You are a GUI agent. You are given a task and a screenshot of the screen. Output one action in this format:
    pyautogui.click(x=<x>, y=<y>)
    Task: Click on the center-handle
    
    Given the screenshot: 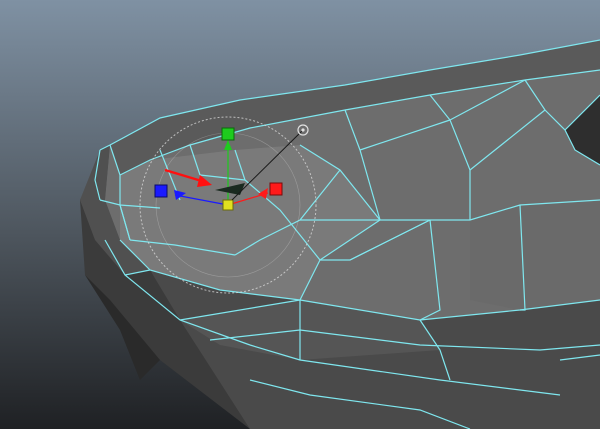 What is the action you would take?
    pyautogui.click(x=228, y=205)
    